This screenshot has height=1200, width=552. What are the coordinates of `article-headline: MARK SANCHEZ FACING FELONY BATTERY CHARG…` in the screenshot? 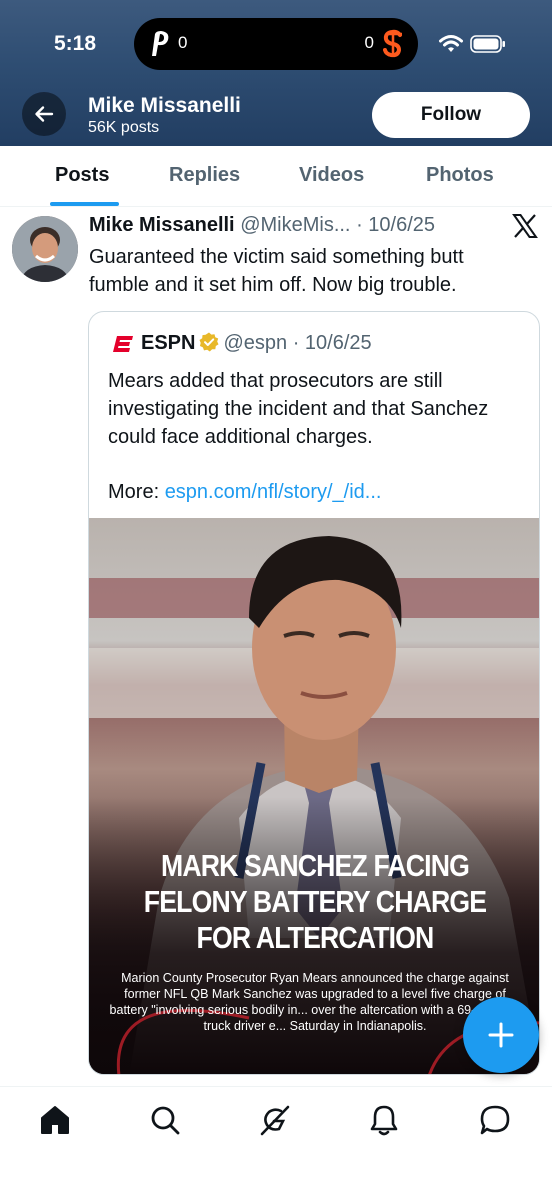 It's located at (315, 902).